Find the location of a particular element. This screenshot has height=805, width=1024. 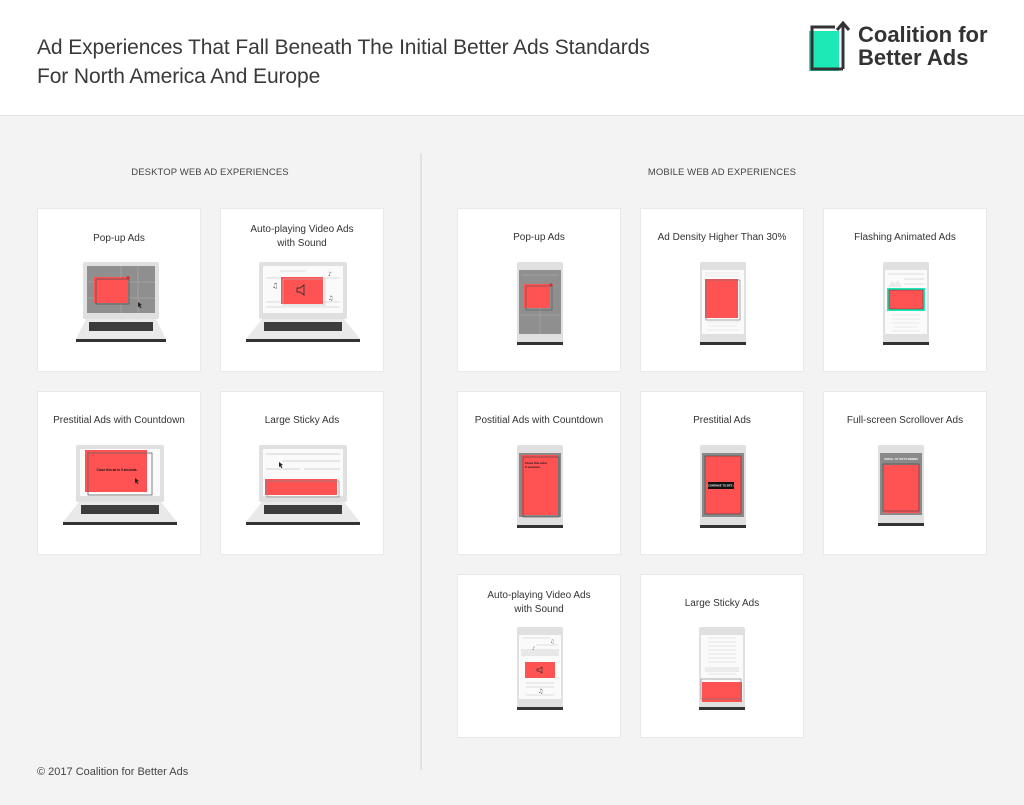

section-divider is located at coordinates (421, 461).